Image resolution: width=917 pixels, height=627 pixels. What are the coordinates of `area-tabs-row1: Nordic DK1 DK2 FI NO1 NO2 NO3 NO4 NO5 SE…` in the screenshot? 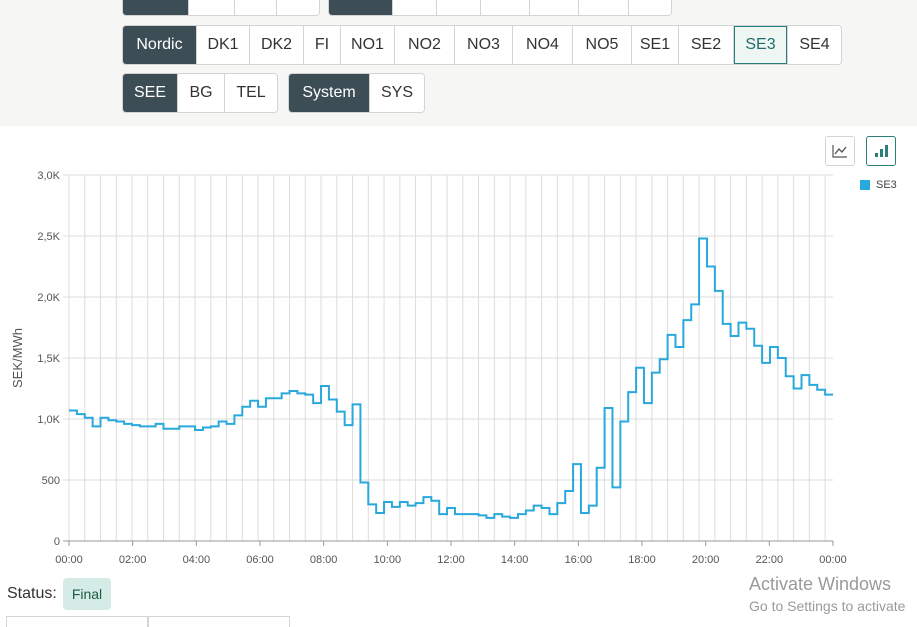 It's located at (482, 45).